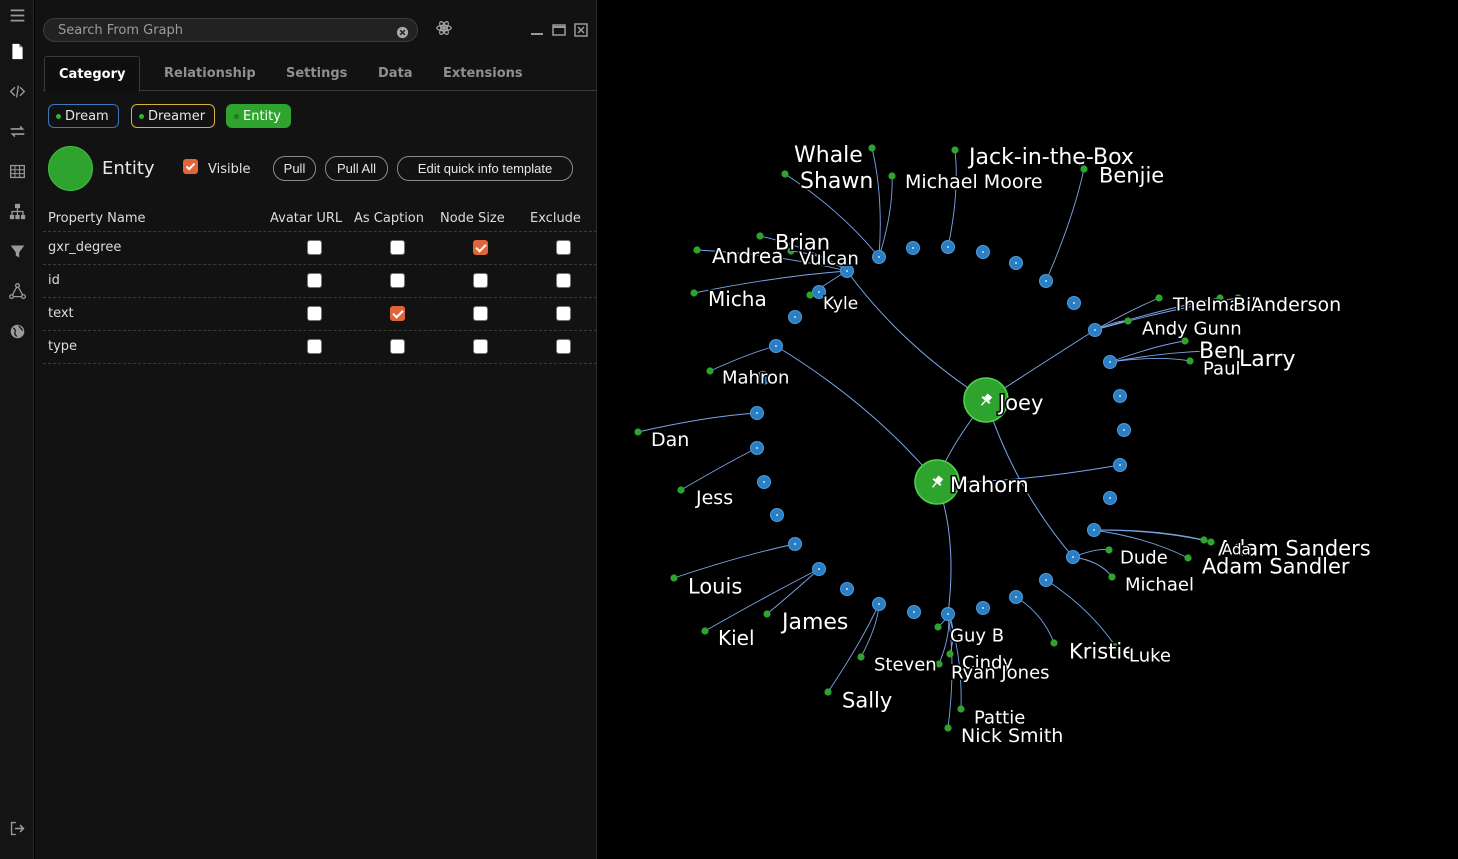 The image size is (1458, 859). What do you see at coordinates (581, 29) in the screenshot?
I see `close-panel-icon` at bounding box center [581, 29].